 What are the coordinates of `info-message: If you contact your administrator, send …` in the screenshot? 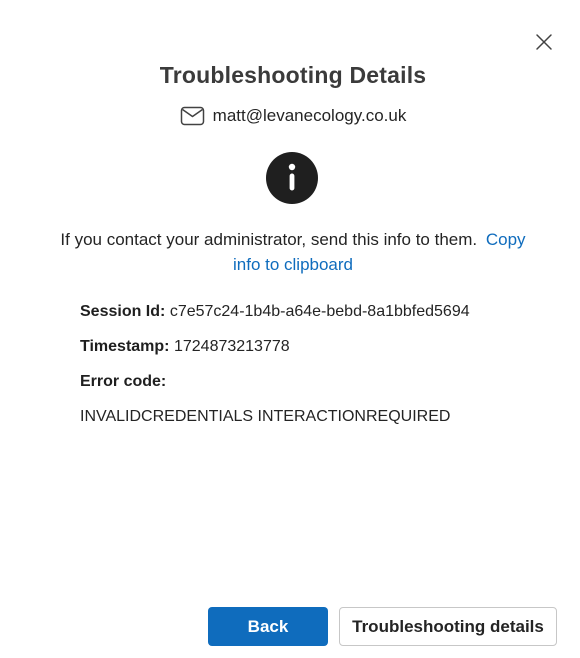 It's located at (293, 252).